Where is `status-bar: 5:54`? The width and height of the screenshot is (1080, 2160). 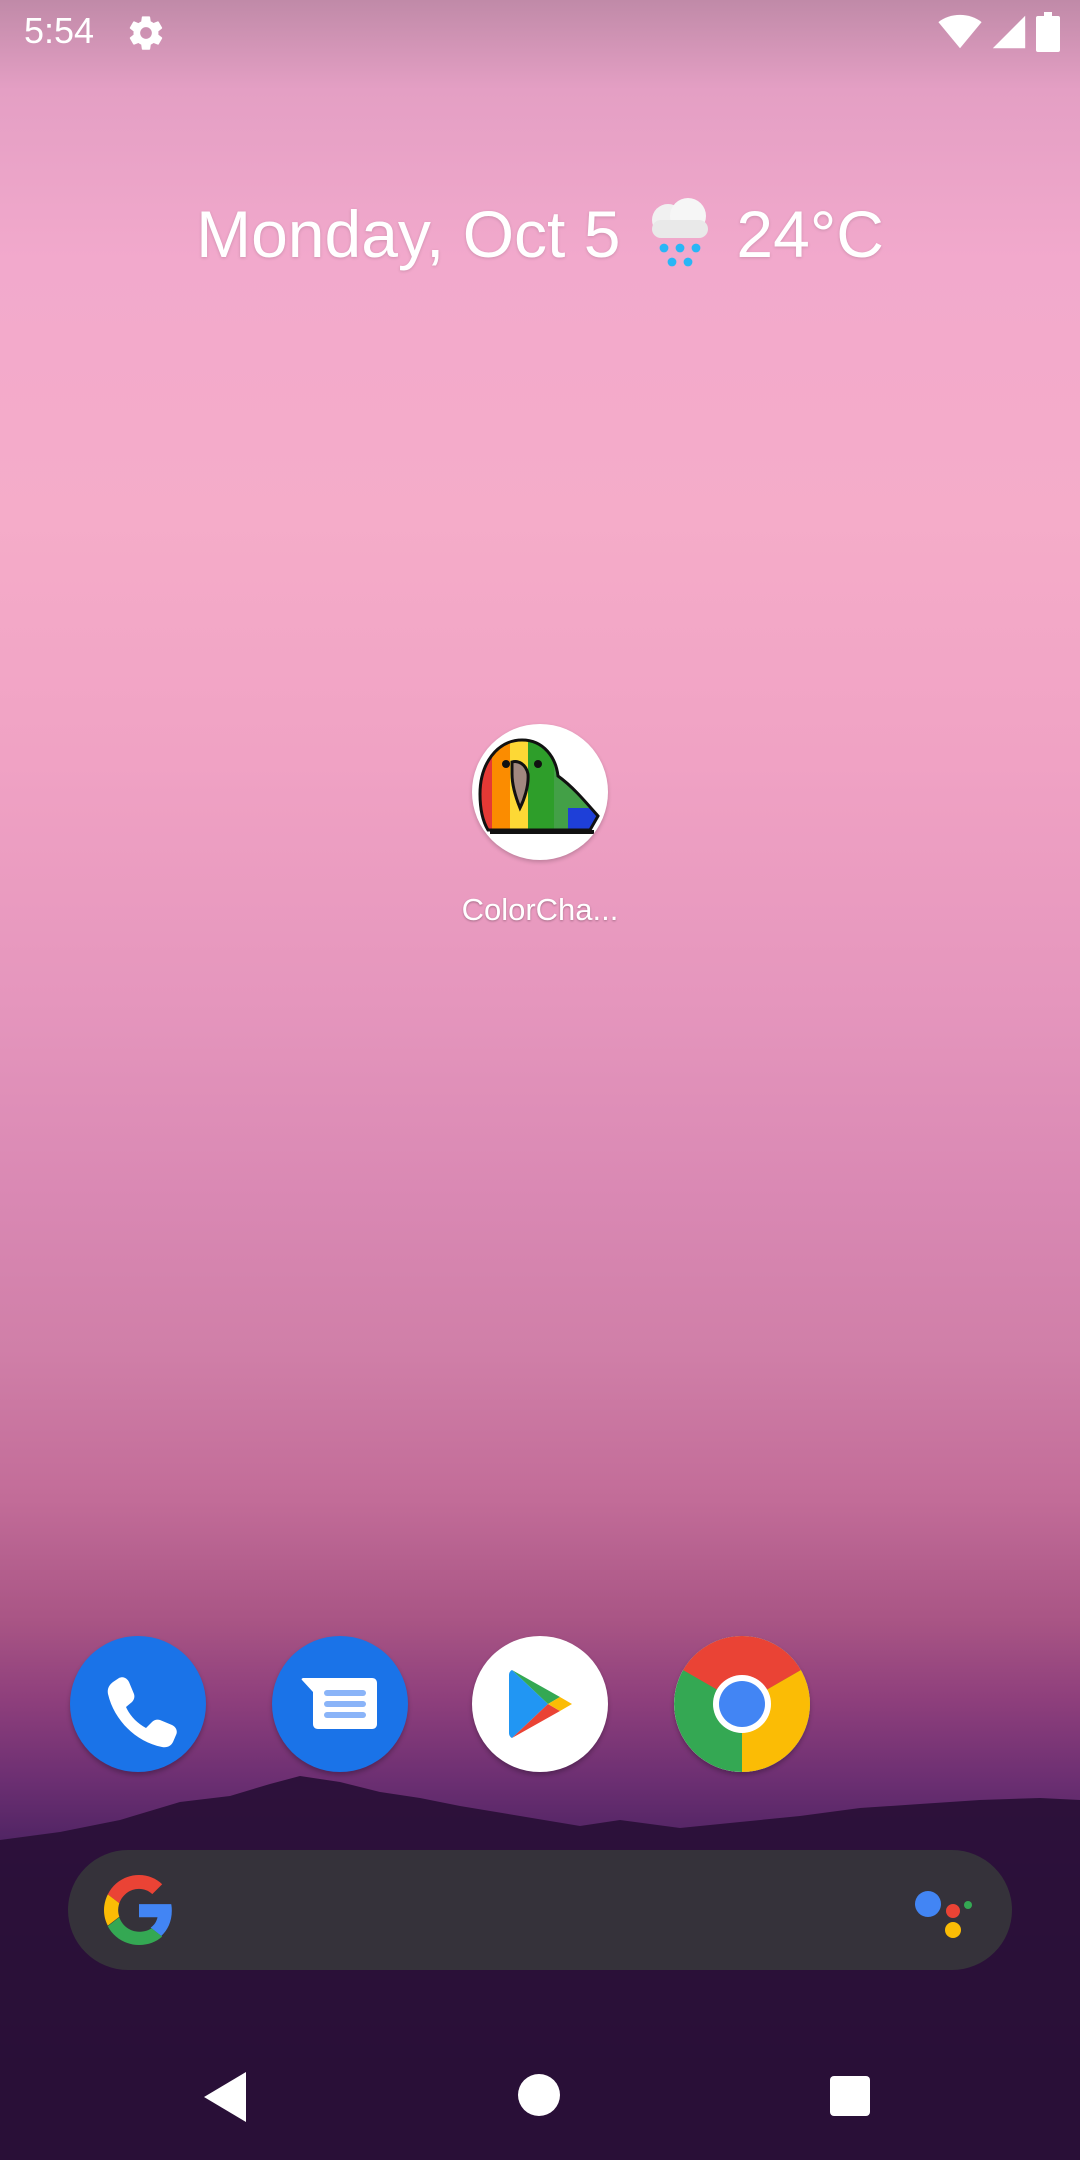
status-bar: 5:54 is located at coordinates (540, 33).